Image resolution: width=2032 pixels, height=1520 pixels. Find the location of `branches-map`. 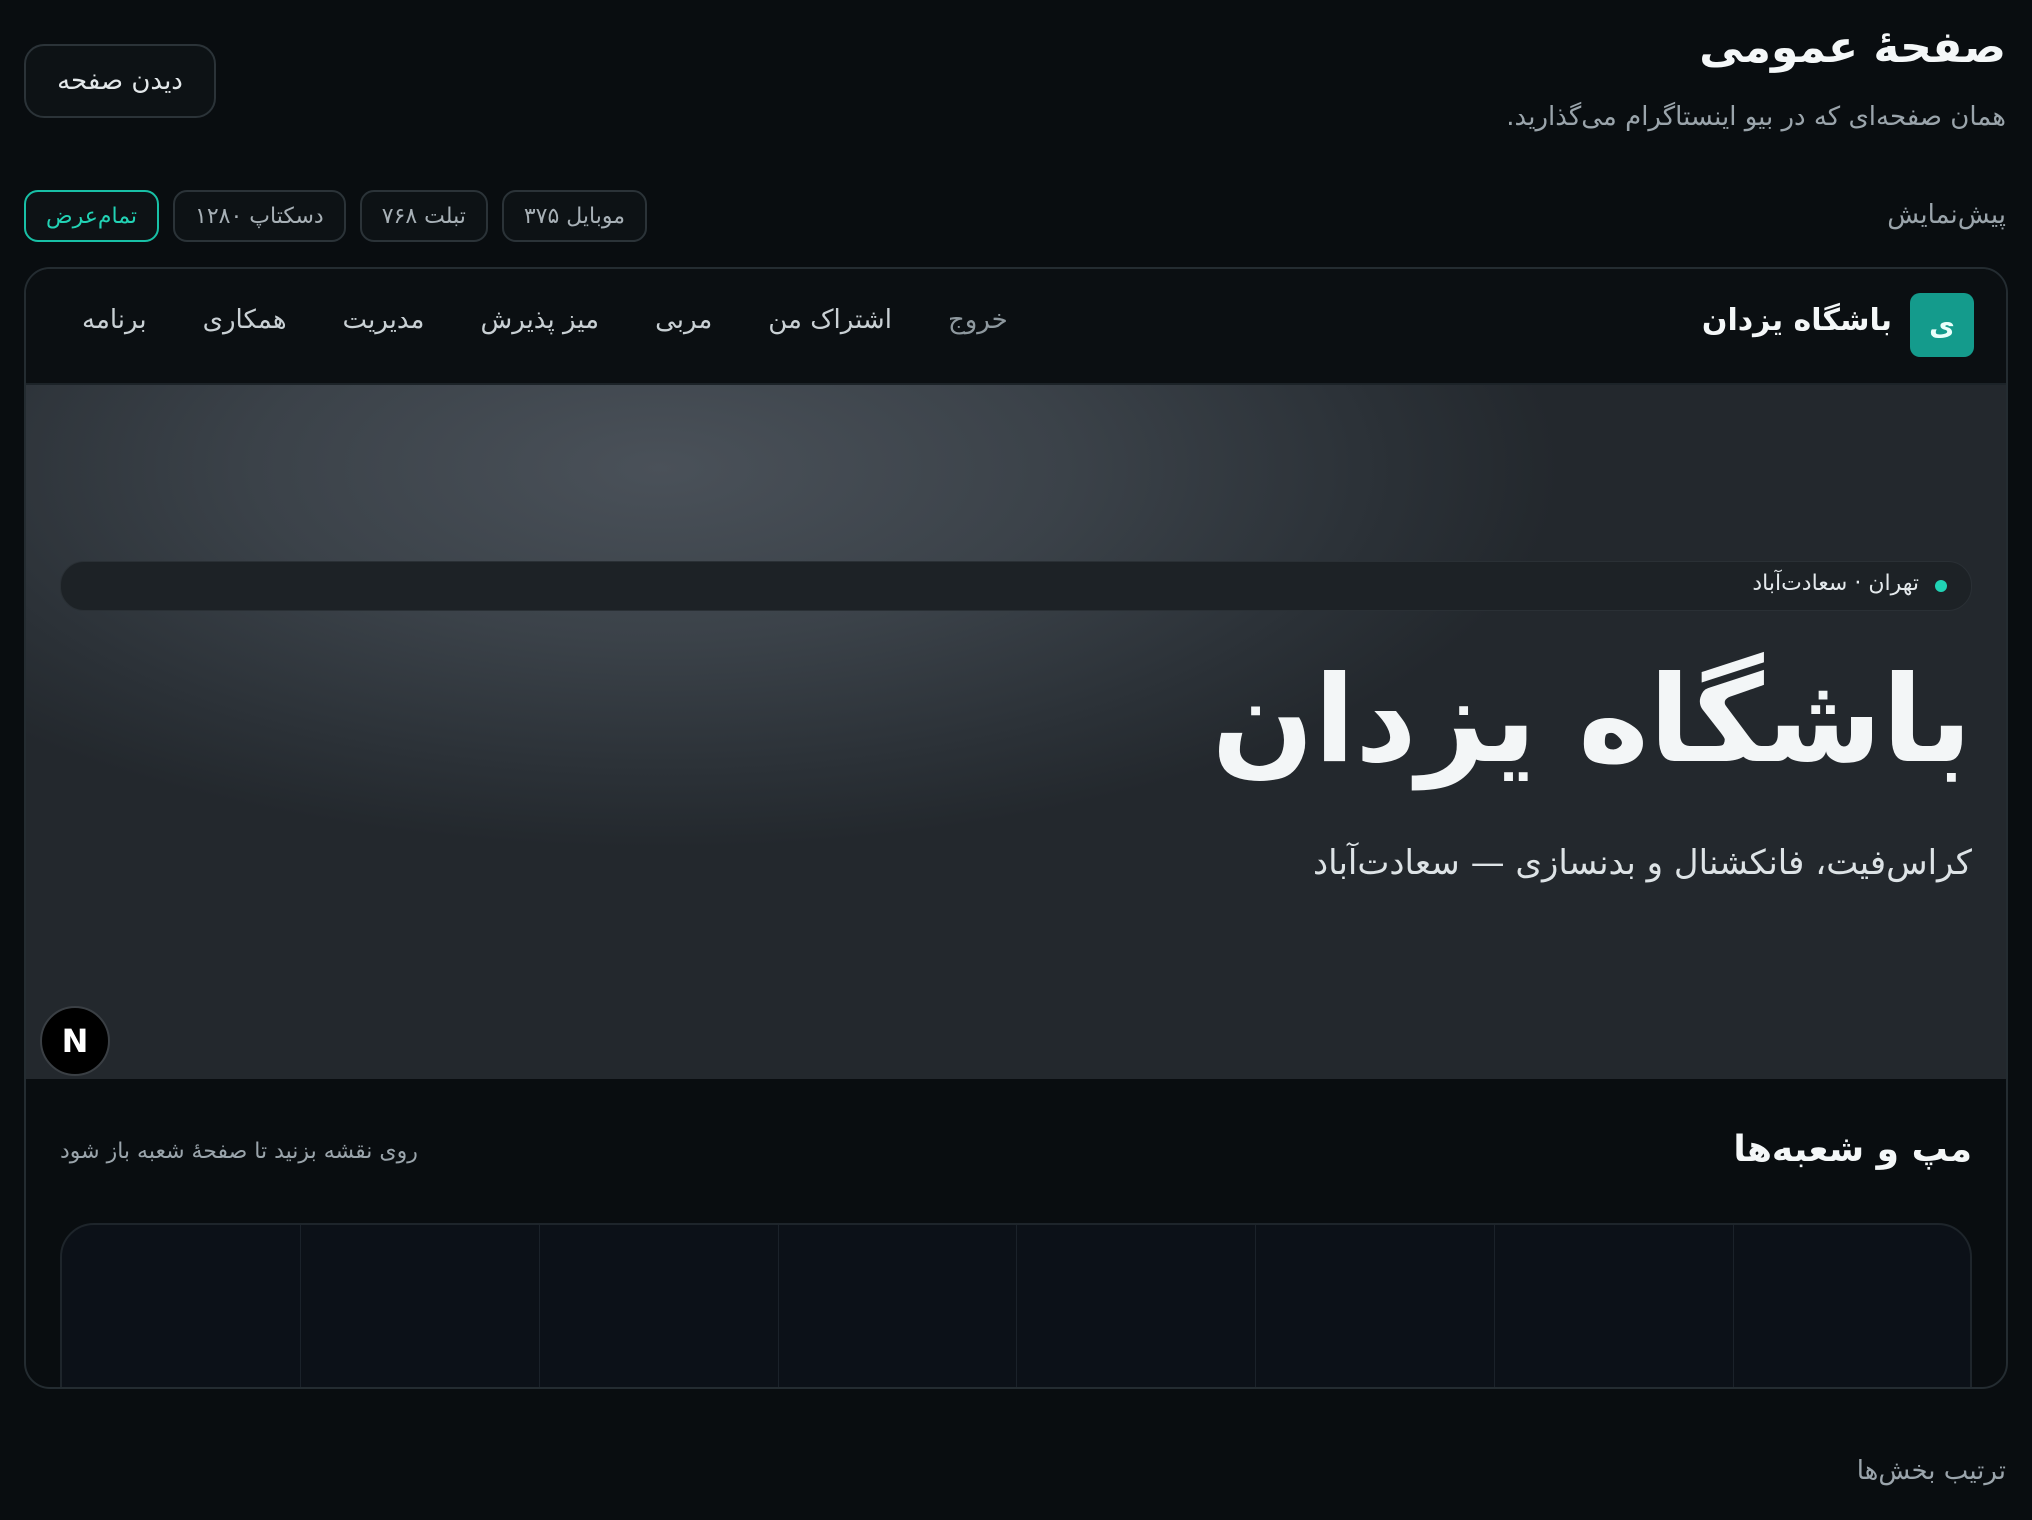

branches-map is located at coordinates (1016, 1305).